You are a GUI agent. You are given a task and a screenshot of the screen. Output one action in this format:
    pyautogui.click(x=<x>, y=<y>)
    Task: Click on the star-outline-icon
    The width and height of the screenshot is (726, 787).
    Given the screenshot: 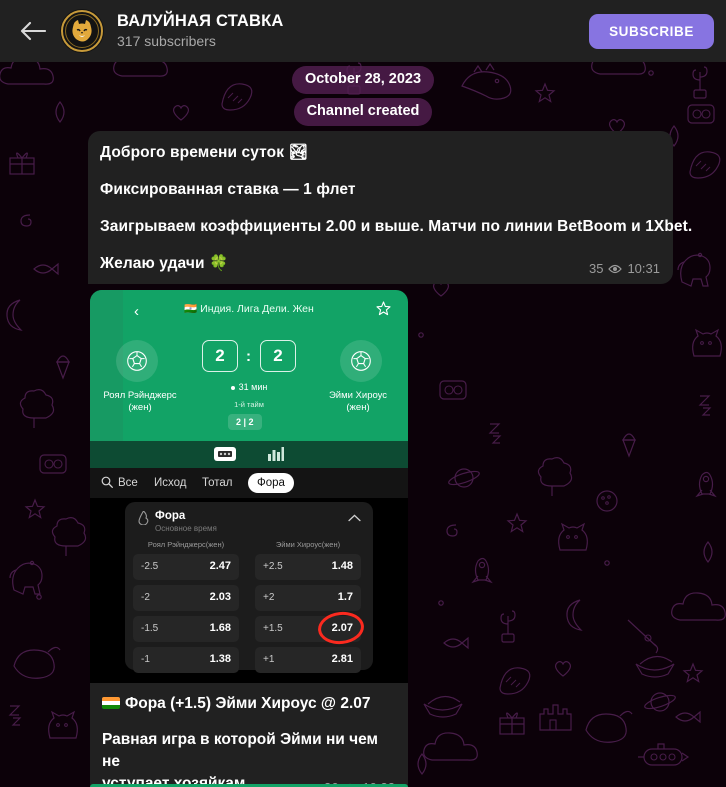 What is the action you would take?
    pyautogui.click(x=383, y=308)
    